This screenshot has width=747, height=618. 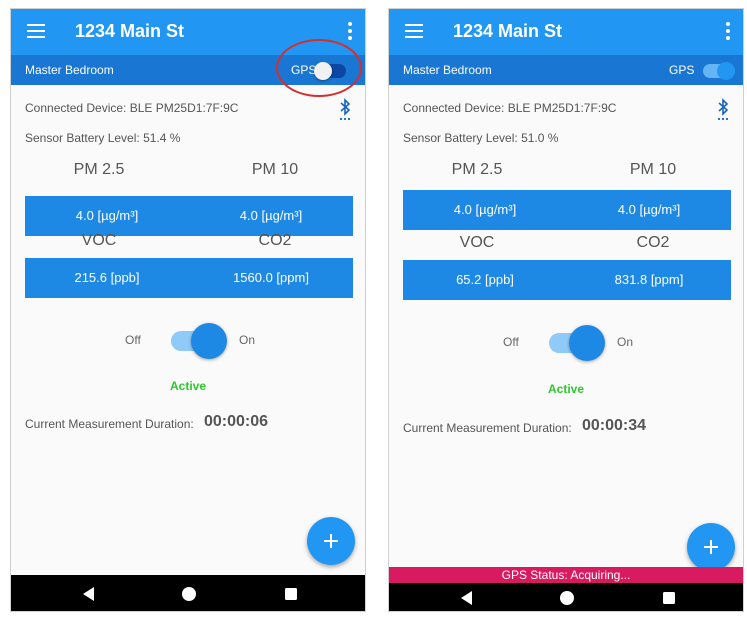 I want to click on co2-value: 831.8 [ppm], so click(x=649, y=279).